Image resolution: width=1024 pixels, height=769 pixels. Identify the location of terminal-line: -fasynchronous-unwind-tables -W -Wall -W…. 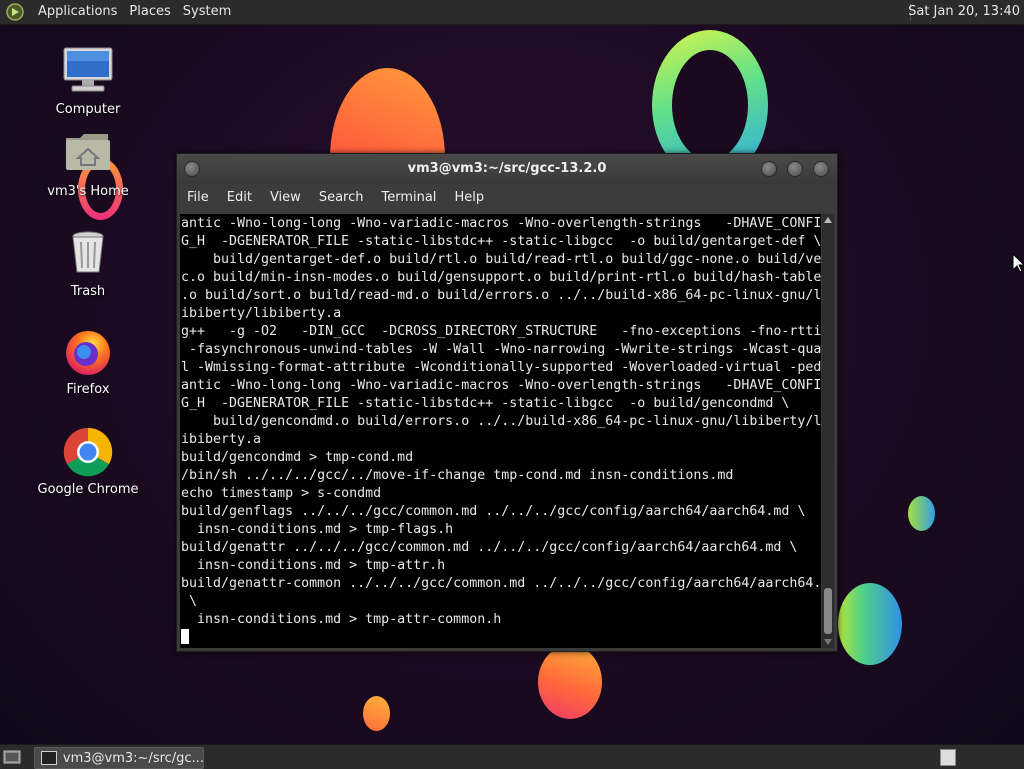
(501, 349).